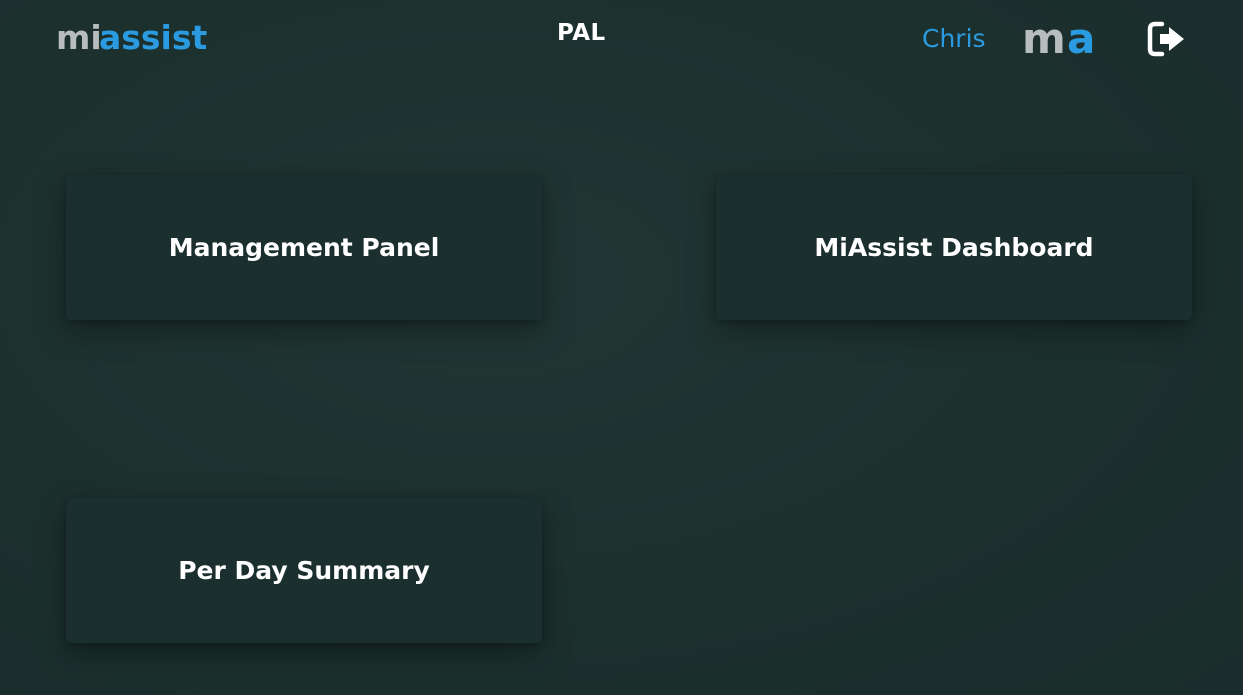 Image resolution: width=1243 pixels, height=695 pixels. Describe the element at coordinates (1167, 39) in the screenshot. I see `sign-out-icon` at that location.